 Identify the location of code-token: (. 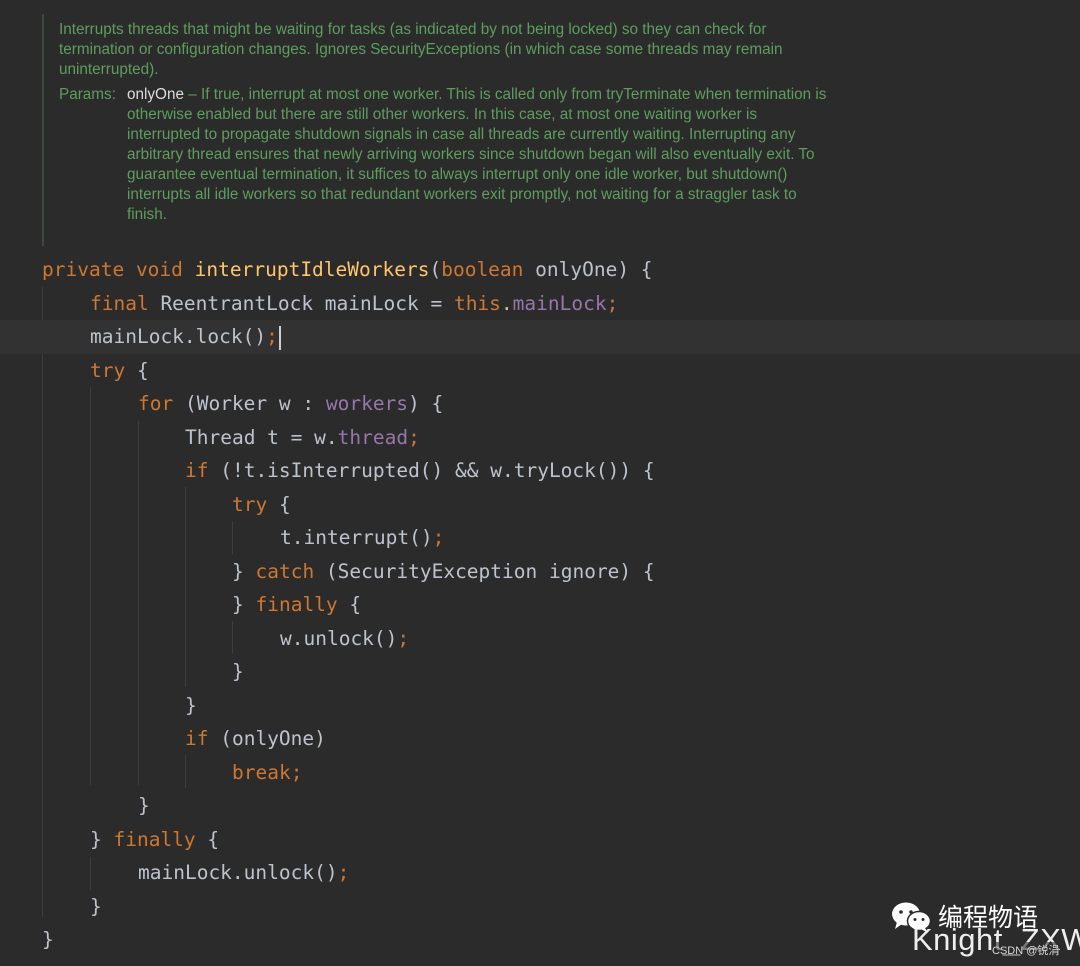
(435, 269).